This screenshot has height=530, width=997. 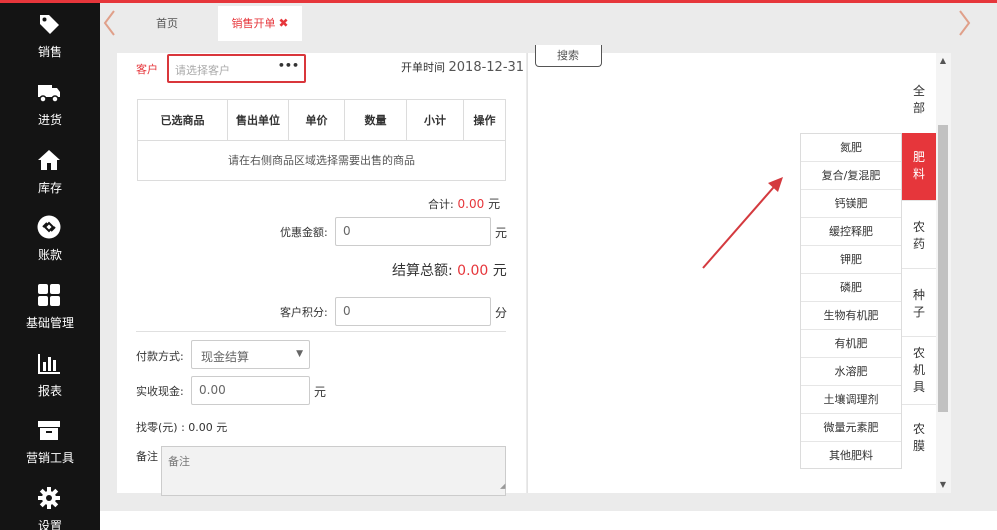 I want to click on total-row: 合计: 0.00 元, so click(x=464, y=203).